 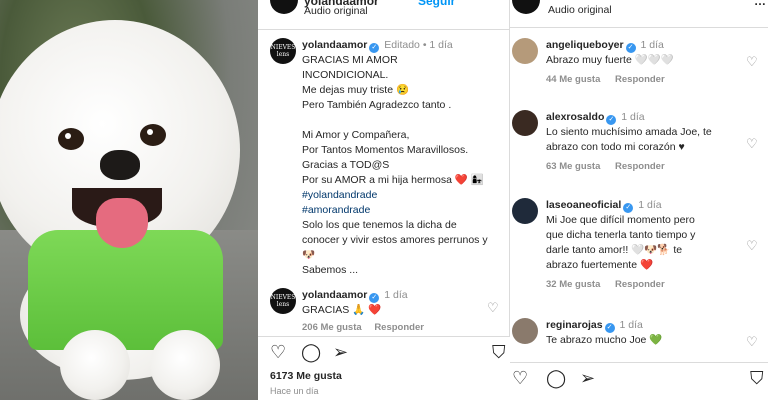 What do you see at coordinates (346, 165) in the screenshot?
I see `caption-line: Gracias a TOD@S` at bounding box center [346, 165].